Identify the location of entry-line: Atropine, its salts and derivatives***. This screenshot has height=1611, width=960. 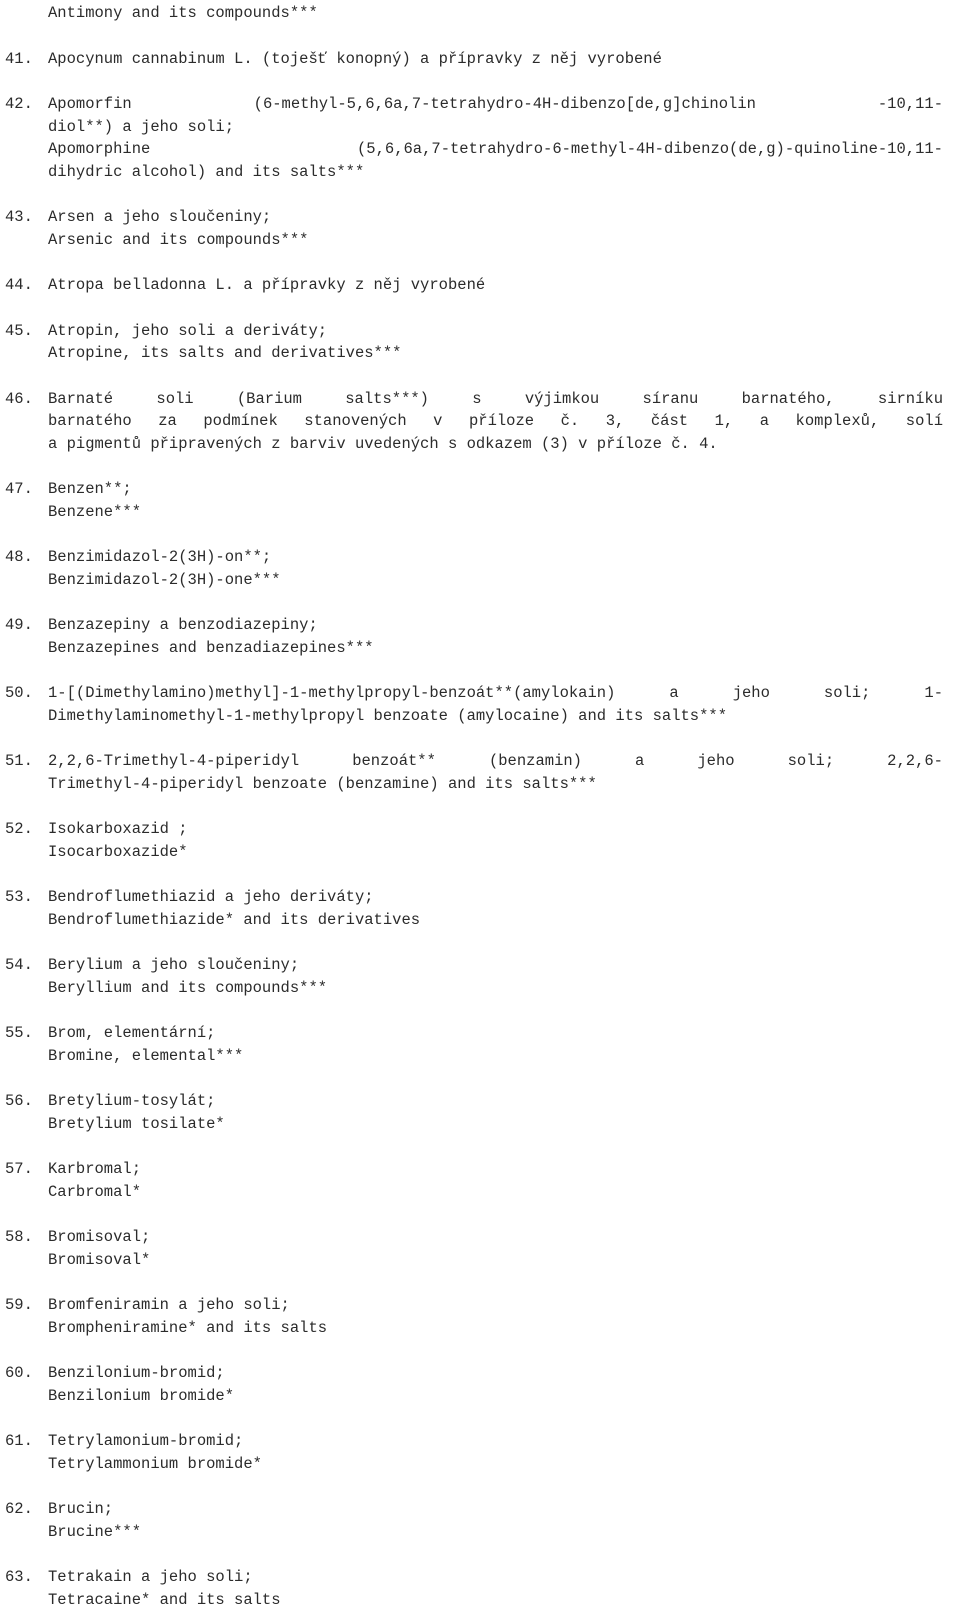
(495, 353).